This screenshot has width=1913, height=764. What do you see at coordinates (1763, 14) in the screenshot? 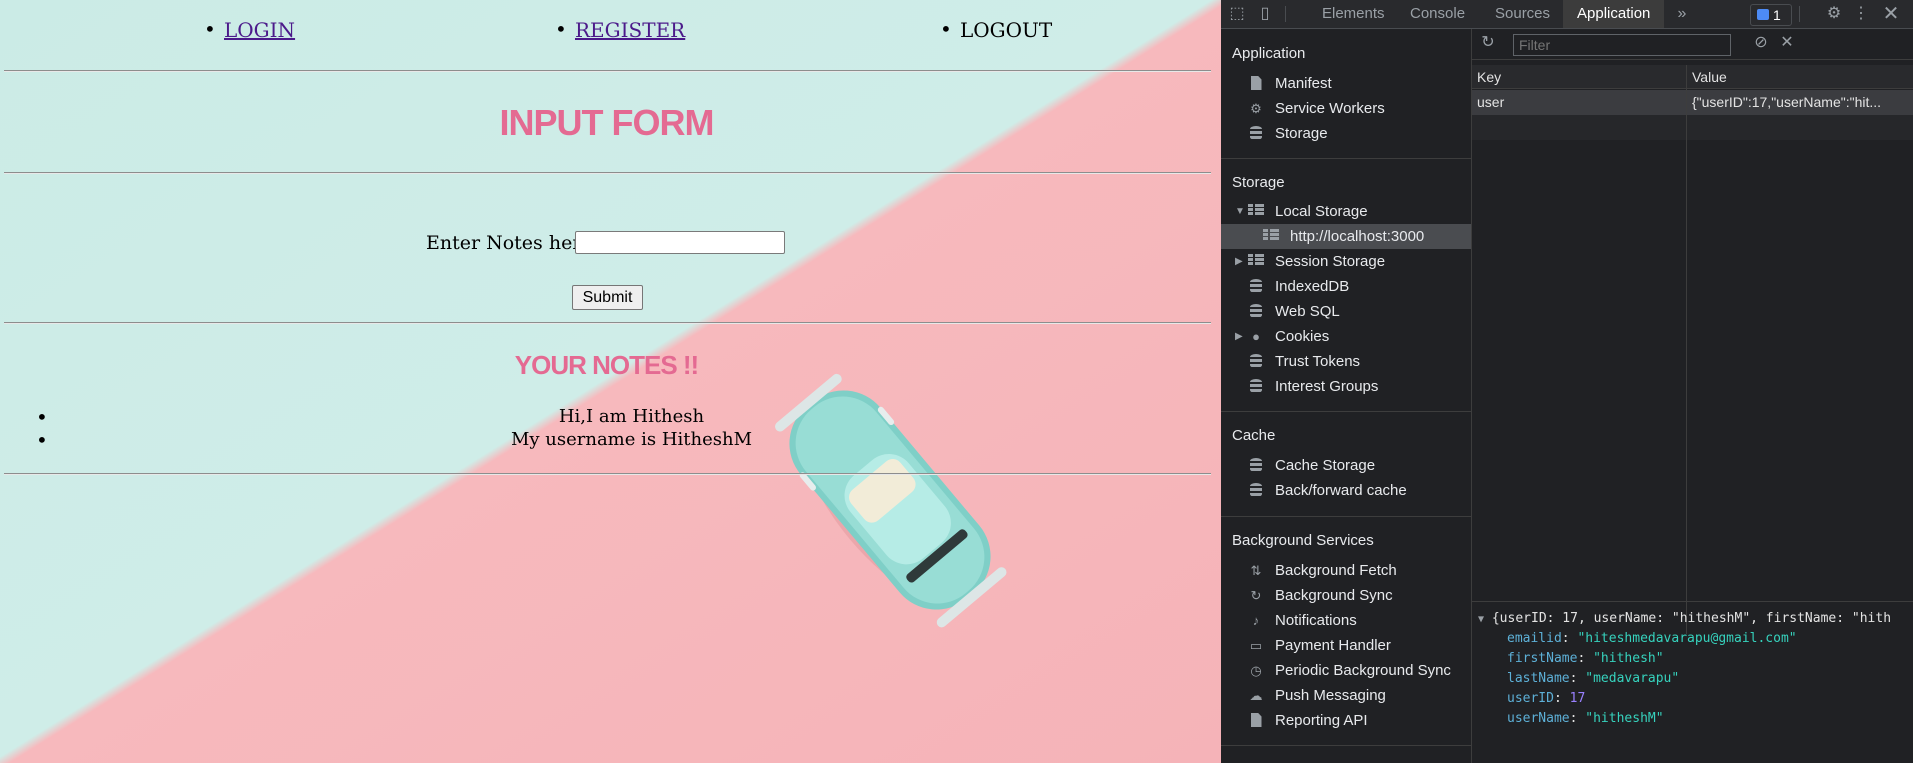
I see `message-icon` at bounding box center [1763, 14].